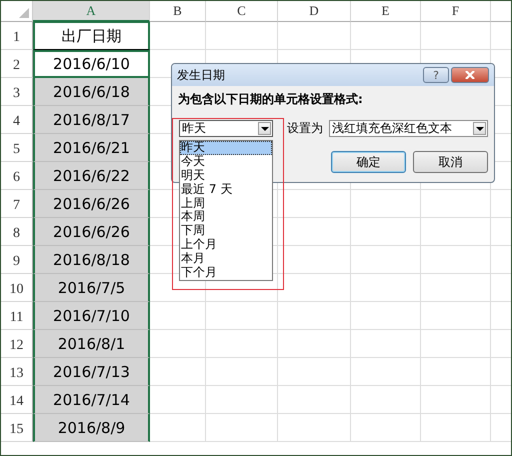 The height and width of the screenshot is (456, 512). What do you see at coordinates (408, 128) in the screenshot?
I see `format-dropdown: 浅红填充色深红色文本` at bounding box center [408, 128].